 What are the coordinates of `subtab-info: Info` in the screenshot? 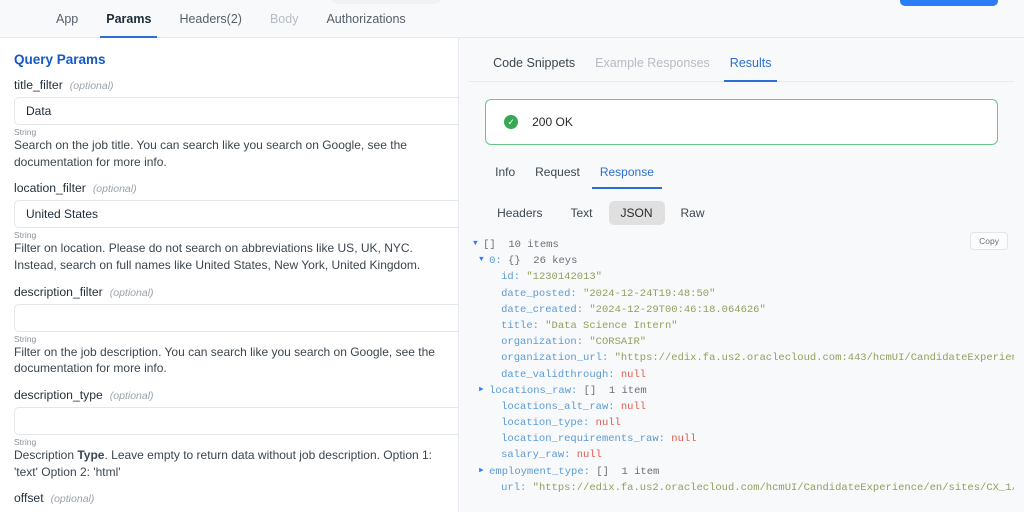 It's located at (505, 172).